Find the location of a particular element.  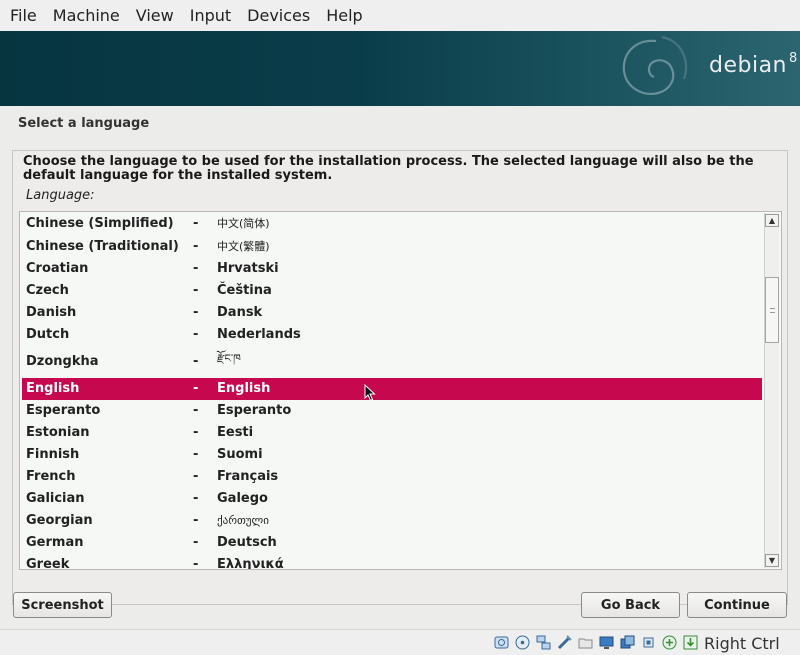

list-item: Chinese (Simplified) - 中文(简体) is located at coordinates (392, 224).